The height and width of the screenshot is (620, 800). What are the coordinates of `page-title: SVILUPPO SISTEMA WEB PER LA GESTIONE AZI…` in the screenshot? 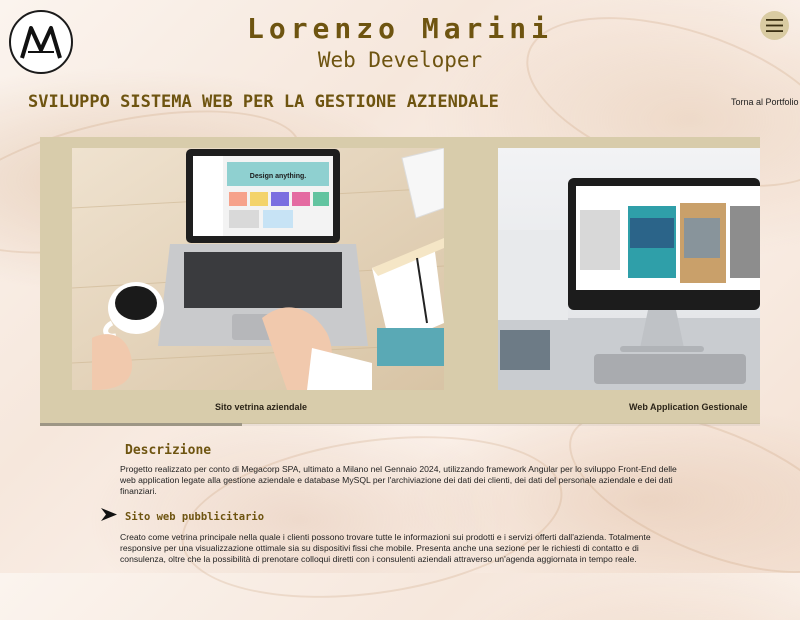 It's located at (263, 102).